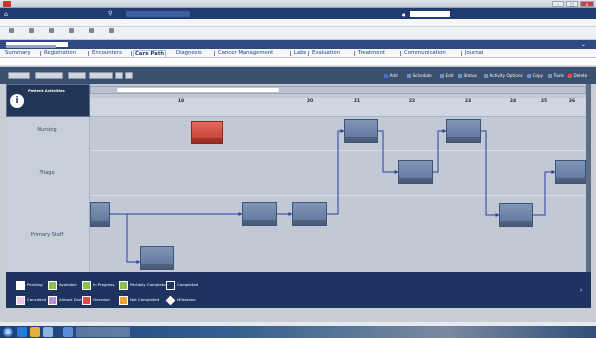 The width and height of the screenshot is (596, 338). I want to click on legend-item: Pending, so click(29, 285).